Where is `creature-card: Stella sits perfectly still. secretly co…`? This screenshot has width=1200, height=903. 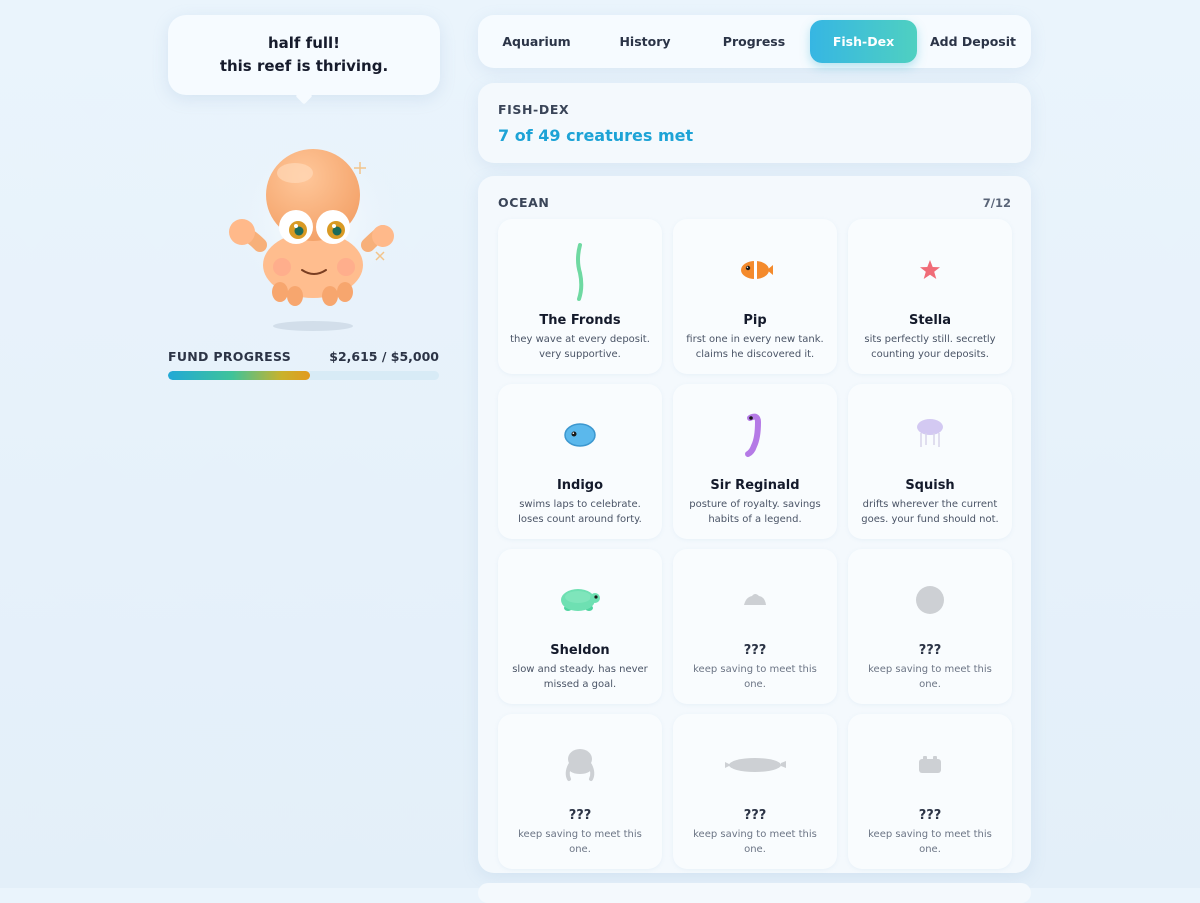
creature-card: Stella sits perfectly still. secretly co… is located at coordinates (930, 296).